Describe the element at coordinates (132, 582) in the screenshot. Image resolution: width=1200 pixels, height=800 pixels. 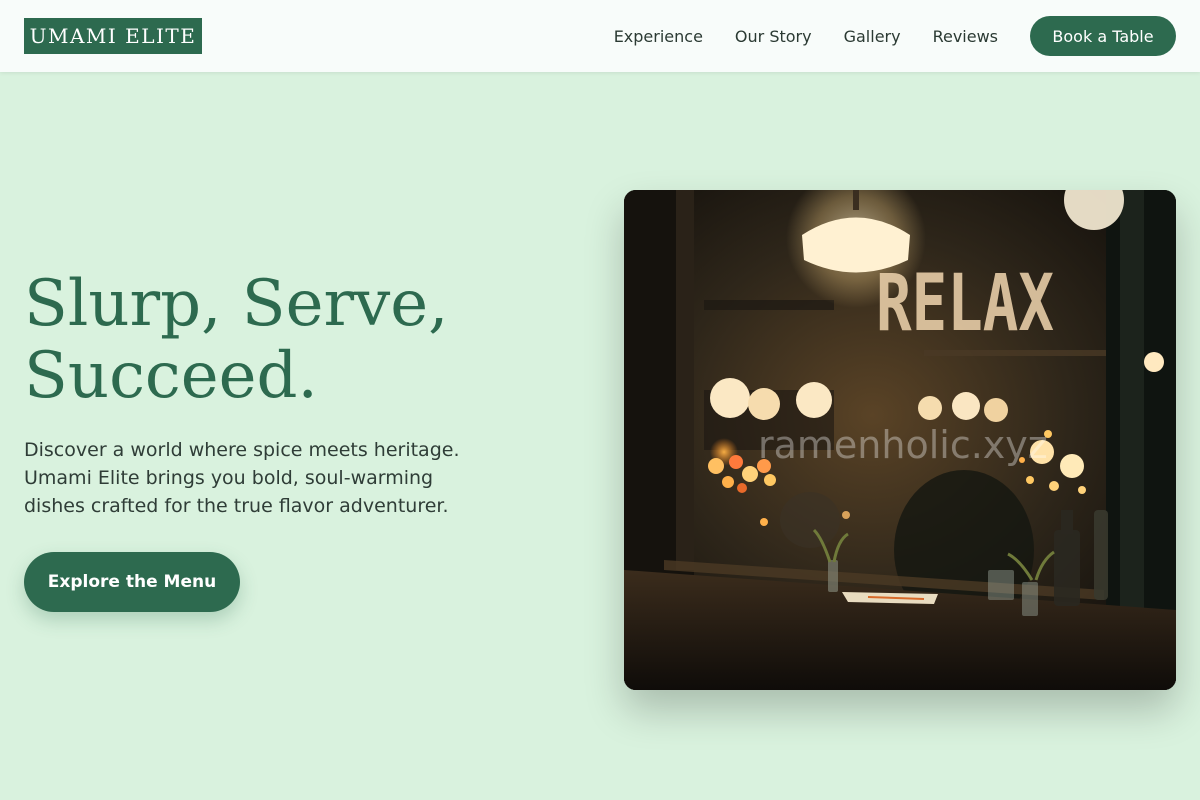
I see `explore-menu-button: Explore the Menu` at that location.